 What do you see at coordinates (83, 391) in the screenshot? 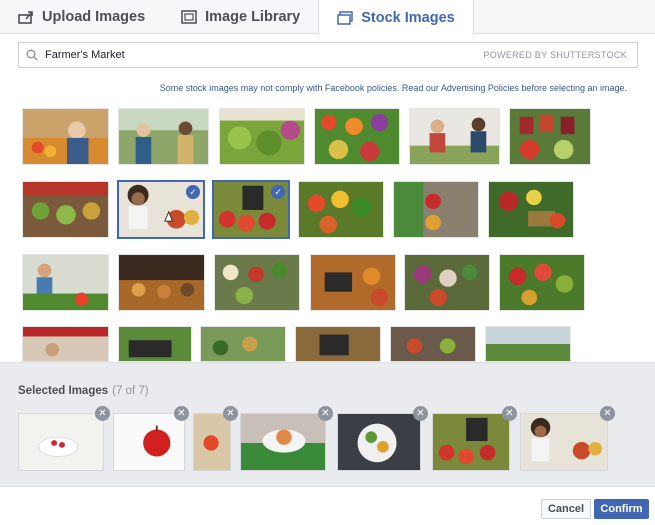
I see `selected-images-title: Selected Images (7 of 7)` at bounding box center [83, 391].